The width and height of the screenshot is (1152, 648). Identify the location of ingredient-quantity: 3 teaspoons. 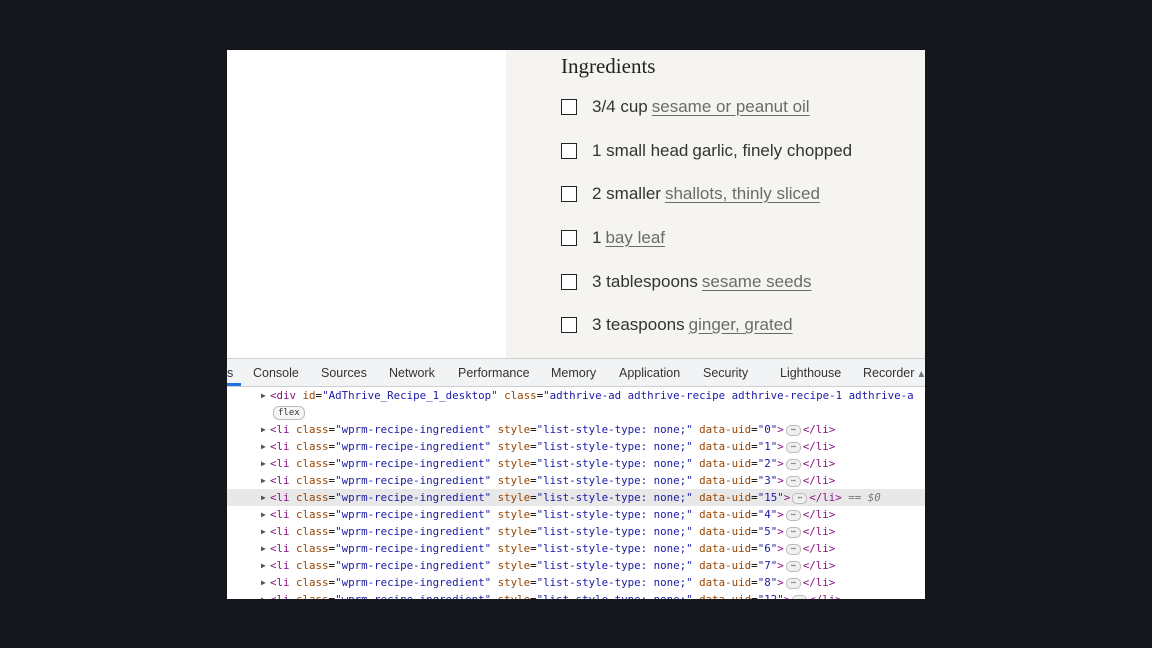
(638, 324).